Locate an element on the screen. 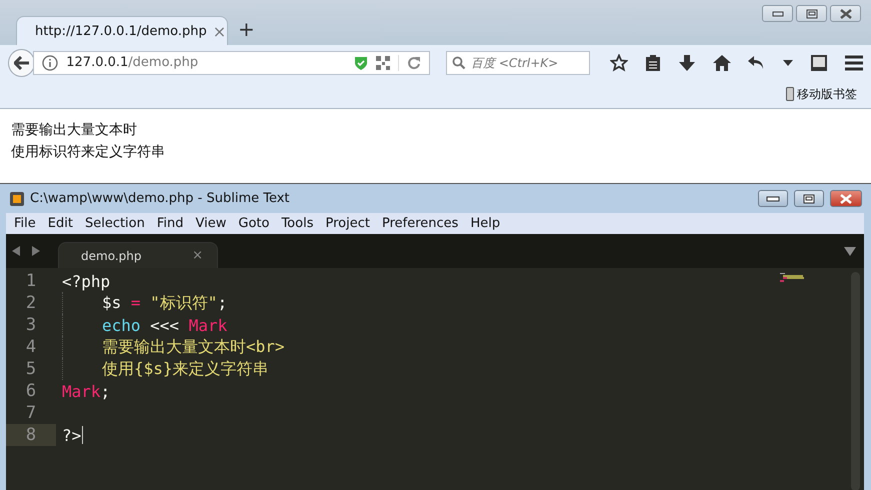 Image resolution: width=871 pixels, height=490 pixels. shield-icon is located at coordinates (361, 62).